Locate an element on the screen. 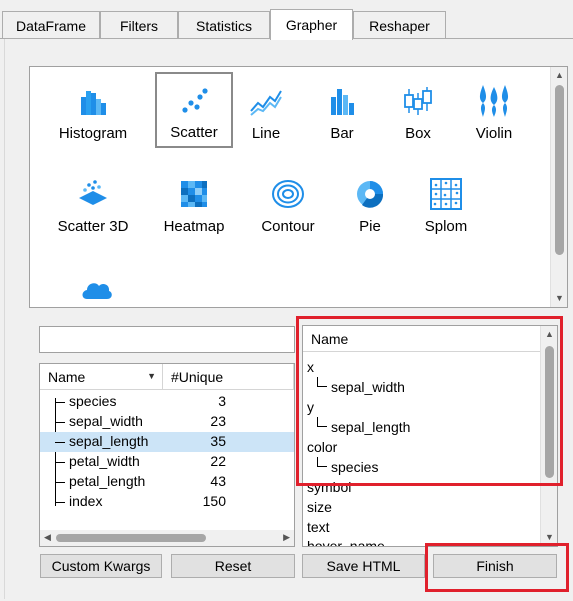  save-html-button: Save HTML is located at coordinates (363, 566).